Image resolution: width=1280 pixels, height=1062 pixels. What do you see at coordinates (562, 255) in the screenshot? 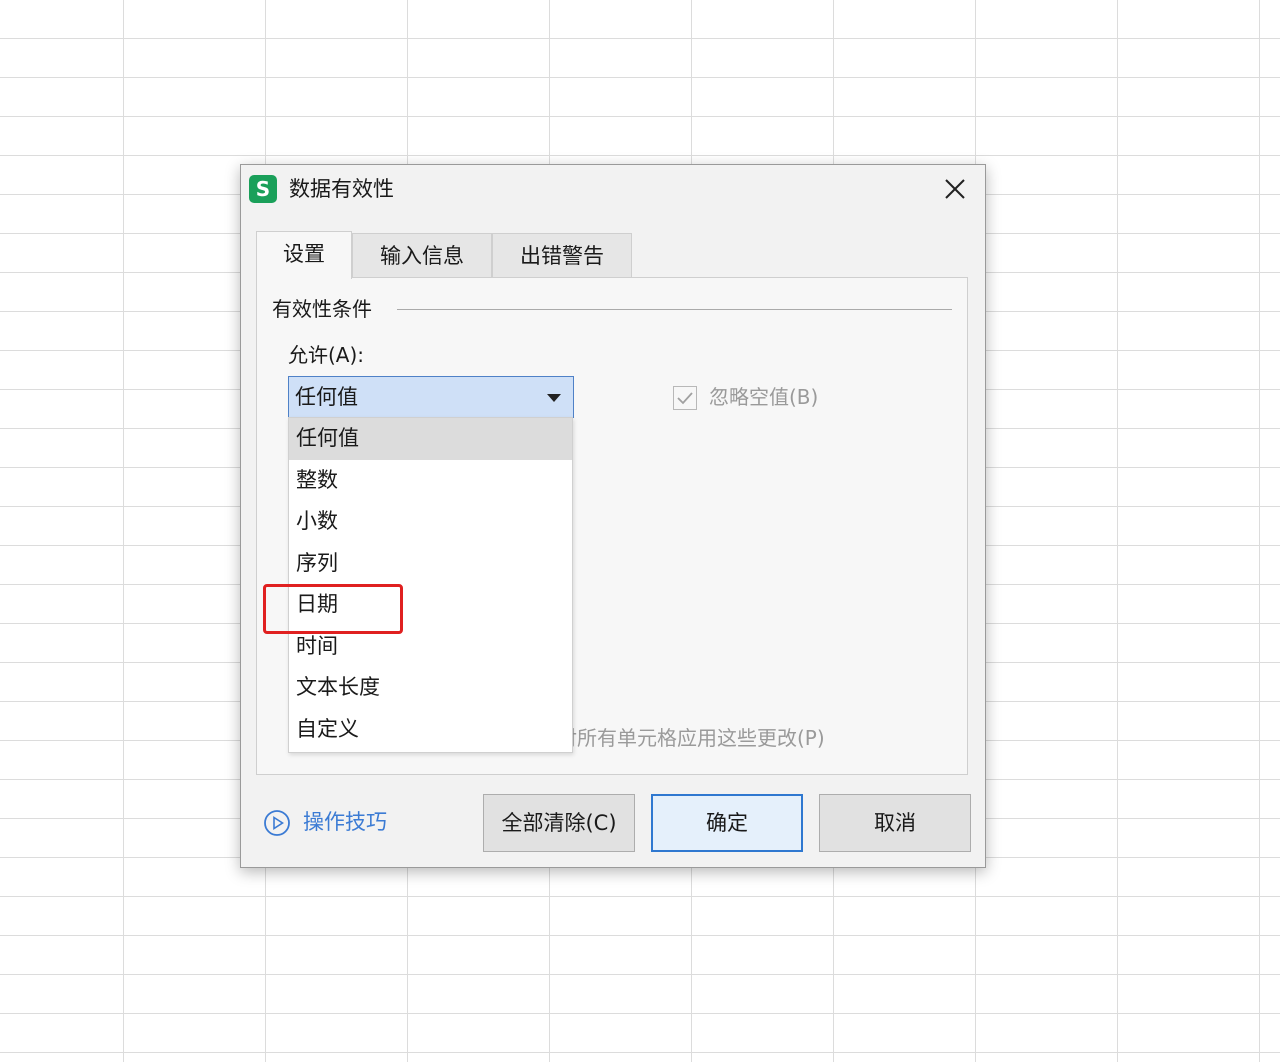
I see `tab-error-alert: 出错警告` at bounding box center [562, 255].